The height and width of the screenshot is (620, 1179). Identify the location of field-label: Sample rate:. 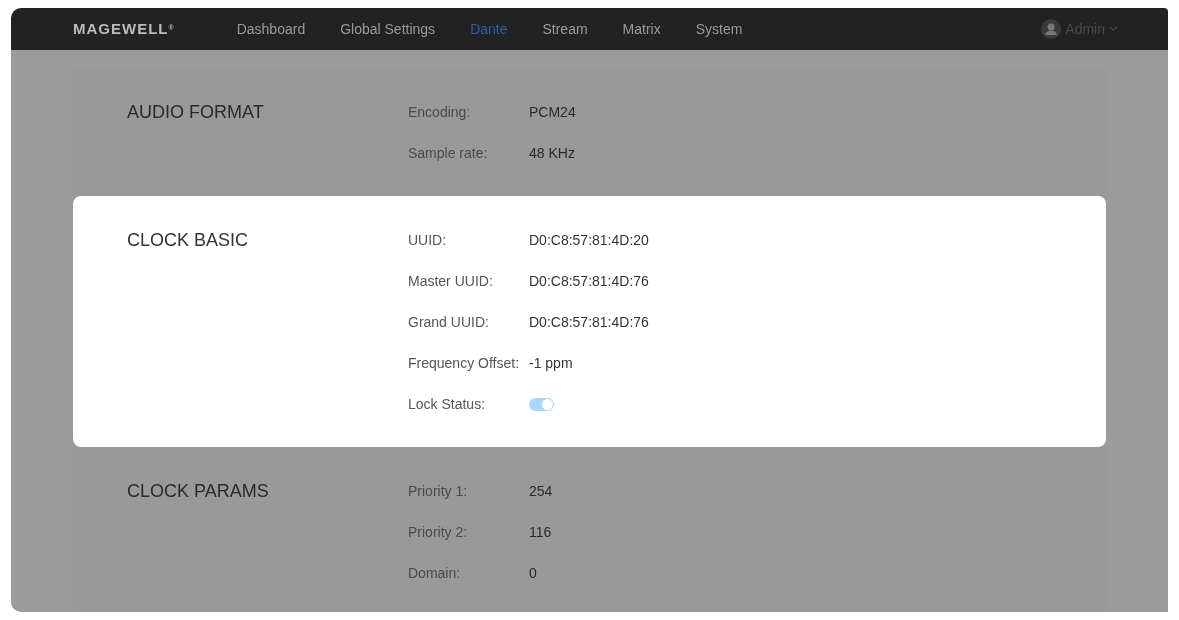
(448, 153).